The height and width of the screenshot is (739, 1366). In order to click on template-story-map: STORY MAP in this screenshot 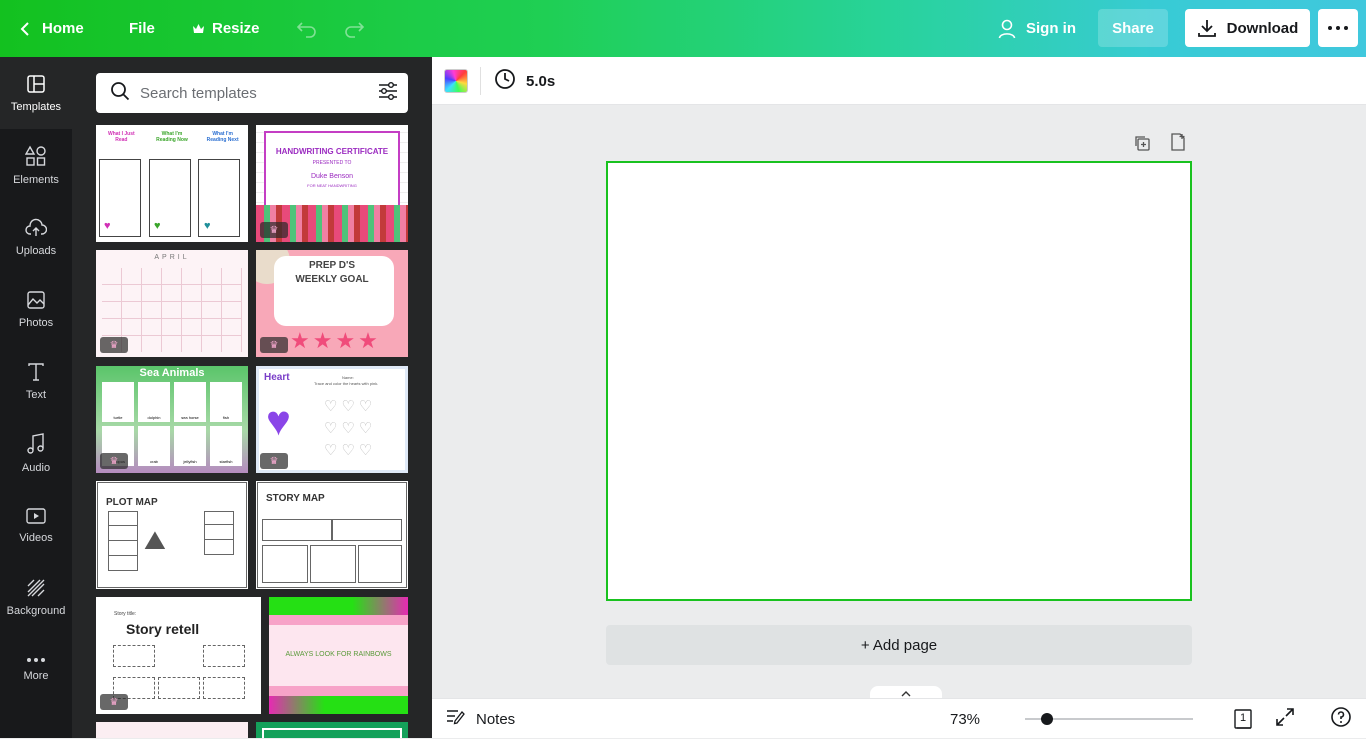, I will do `click(332, 535)`.